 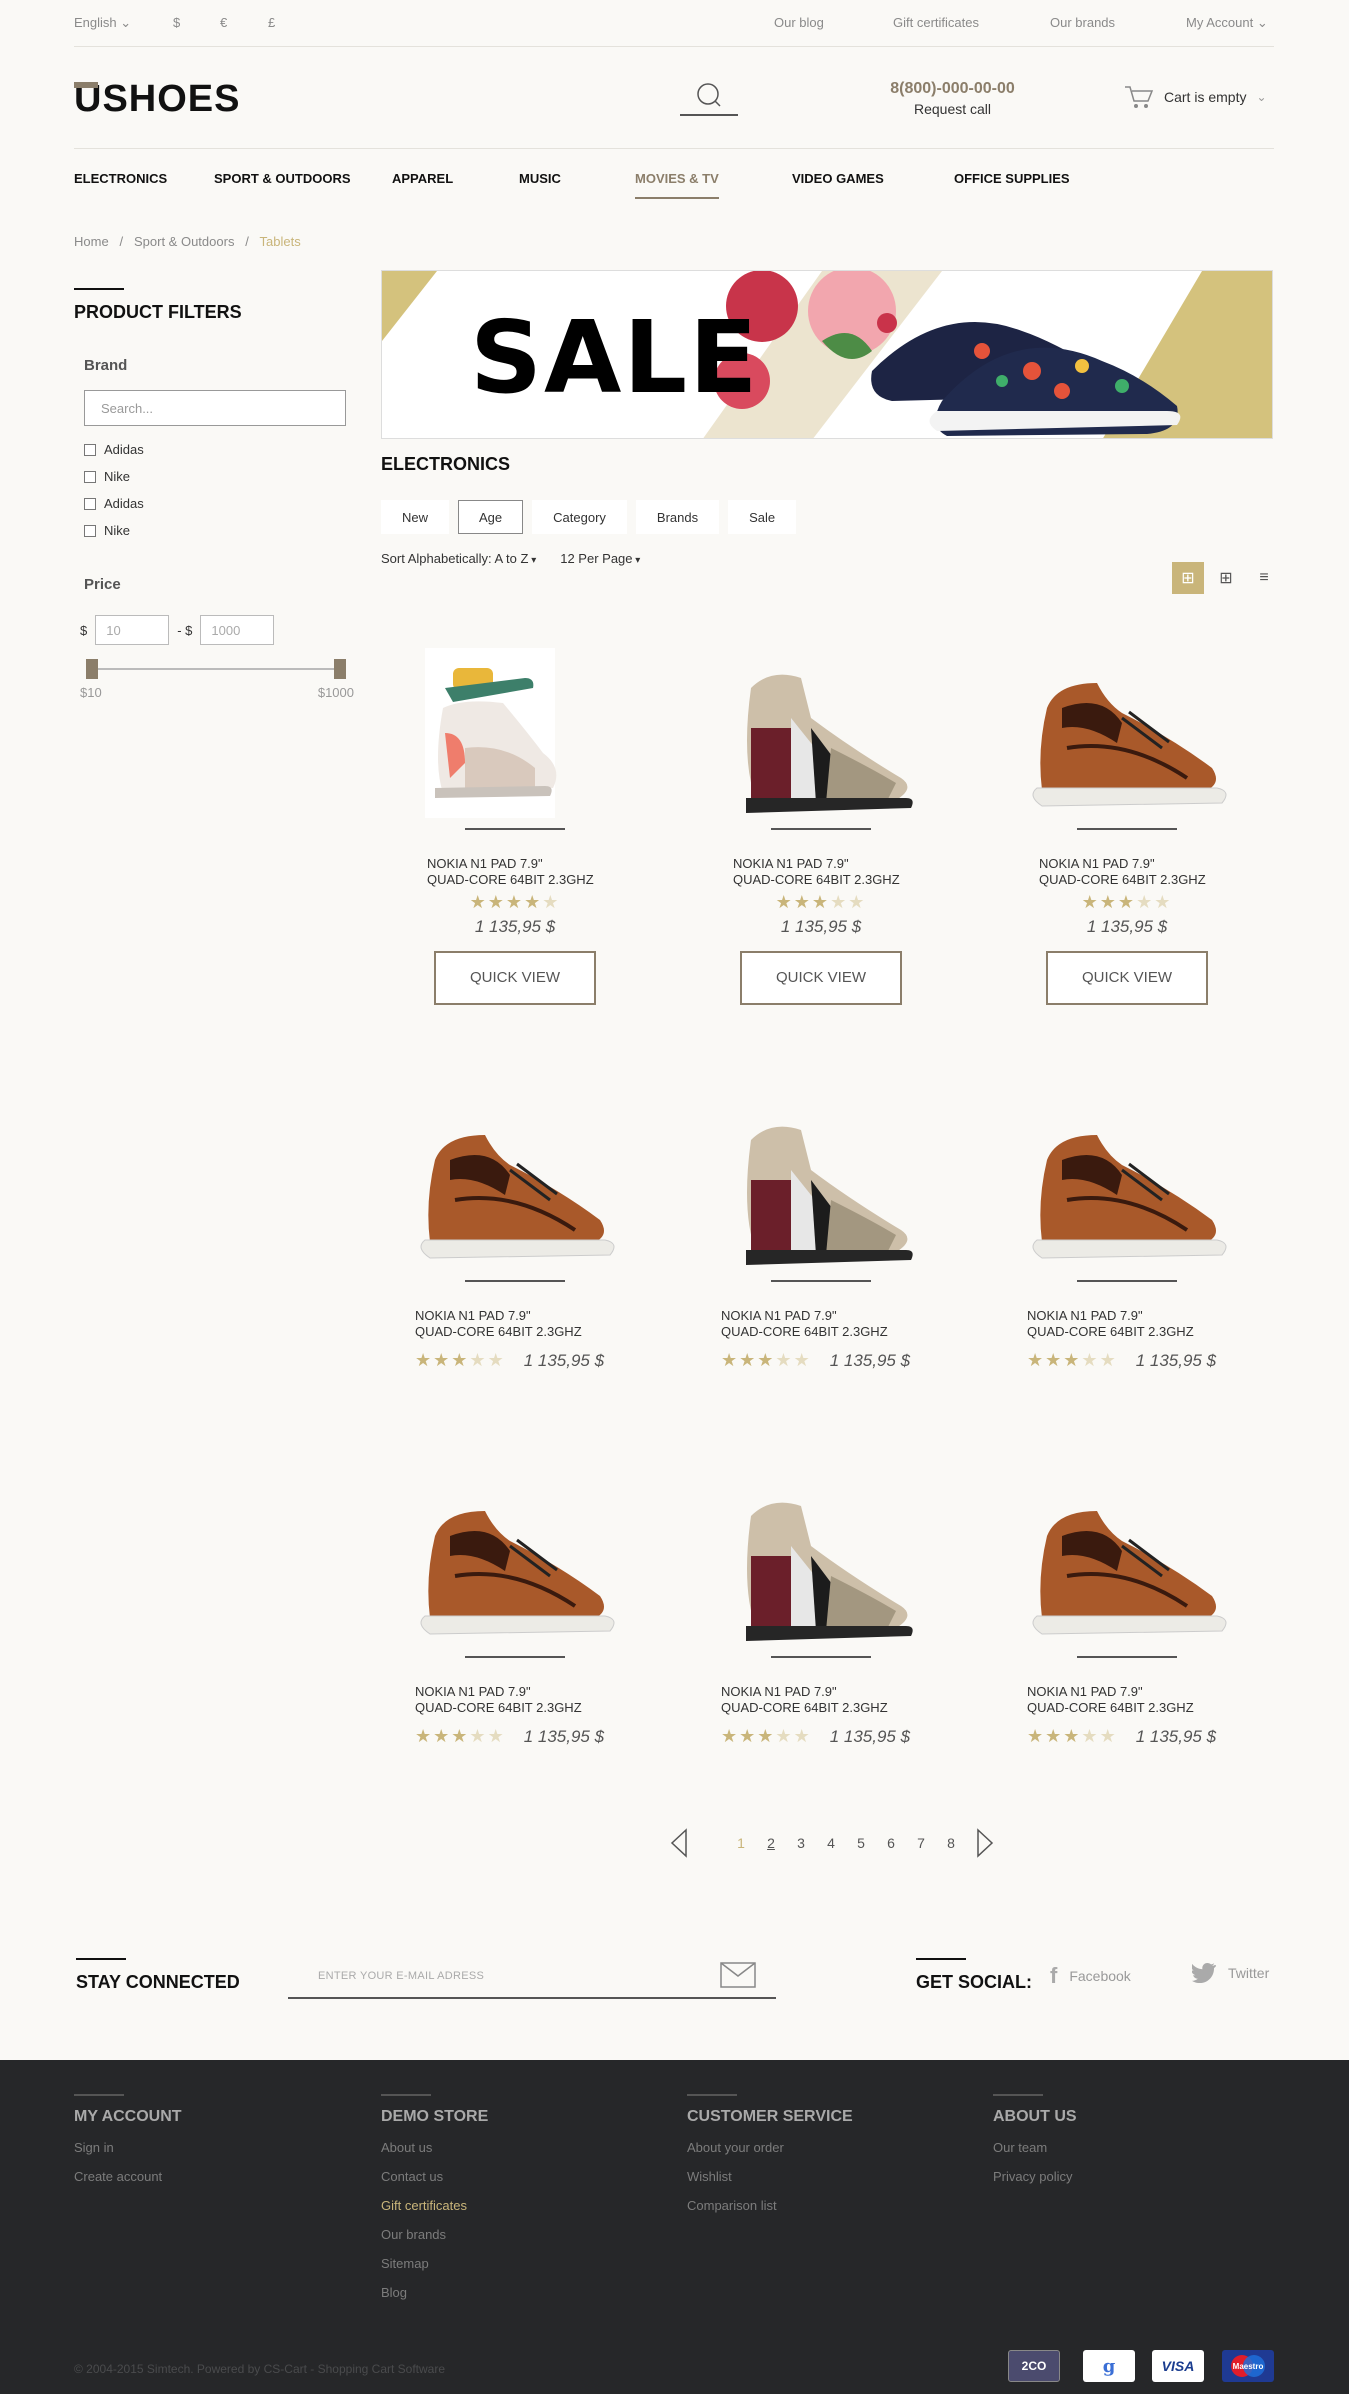 I want to click on list-view-icon: ≡, so click(x=1264, y=578).